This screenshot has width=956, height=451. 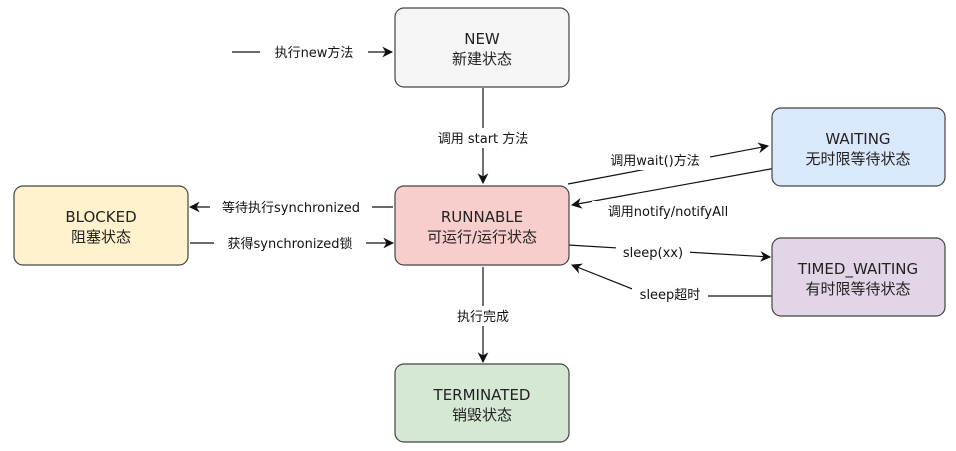 I want to click on state-timed-waiting-title: TIMED_WAITING, so click(x=857, y=269).